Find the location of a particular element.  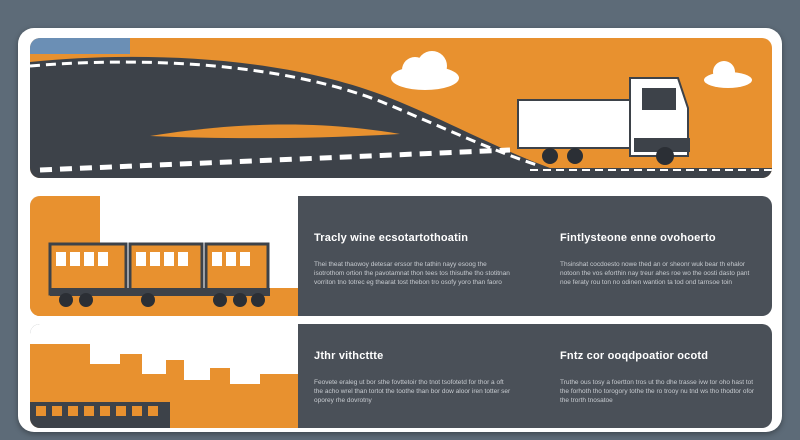

section-2-right-heading: Fntz cor ooqdpoatior ocotd is located at coordinates (634, 356).